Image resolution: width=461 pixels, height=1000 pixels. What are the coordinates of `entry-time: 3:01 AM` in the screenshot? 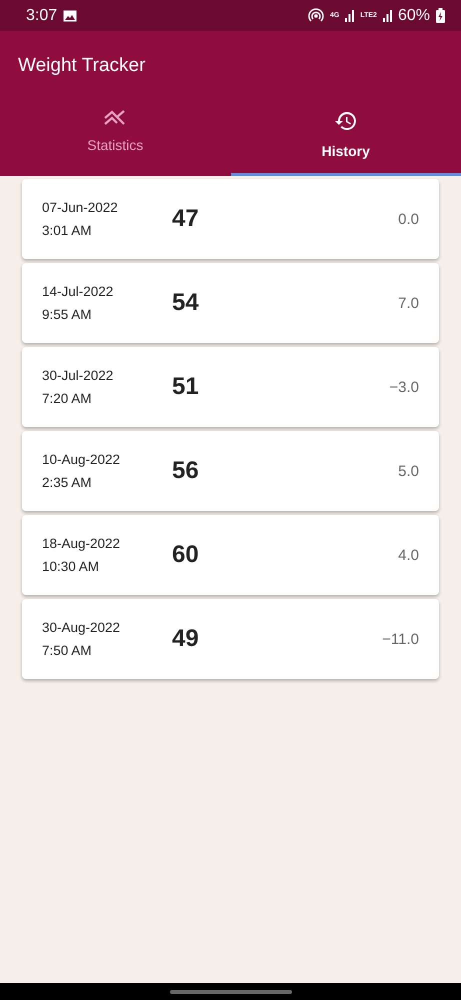 It's located at (67, 230).